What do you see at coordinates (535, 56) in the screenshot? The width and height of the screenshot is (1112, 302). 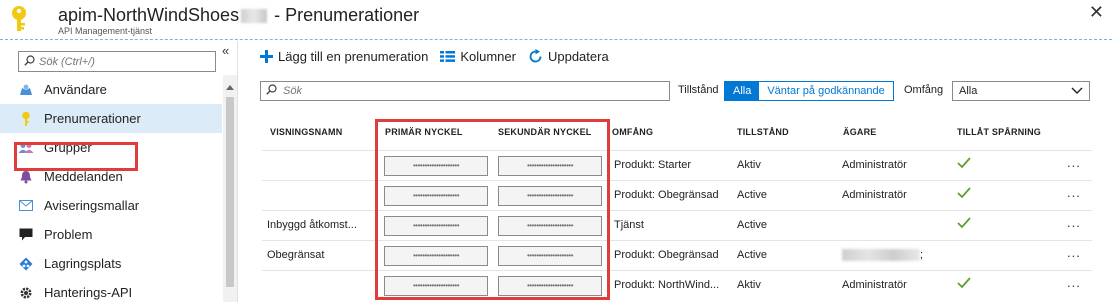 I see `refresh-icon` at bounding box center [535, 56].